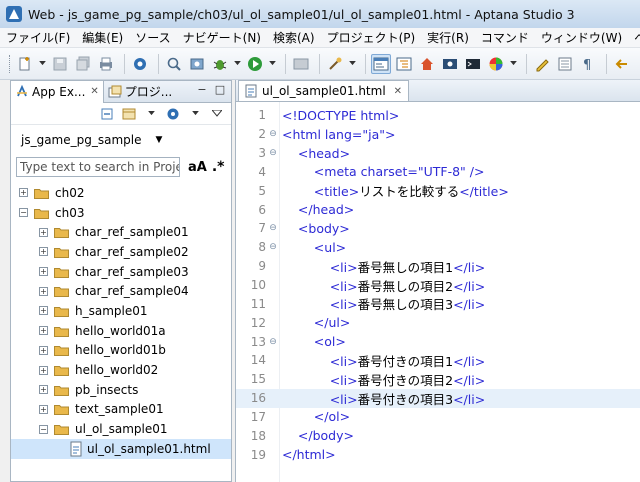 This screenshot has width=640, height=482. Describe the element at coordinates (38, 37) in the screenshot. I see `menu-item: ファイル(F)` at that location.